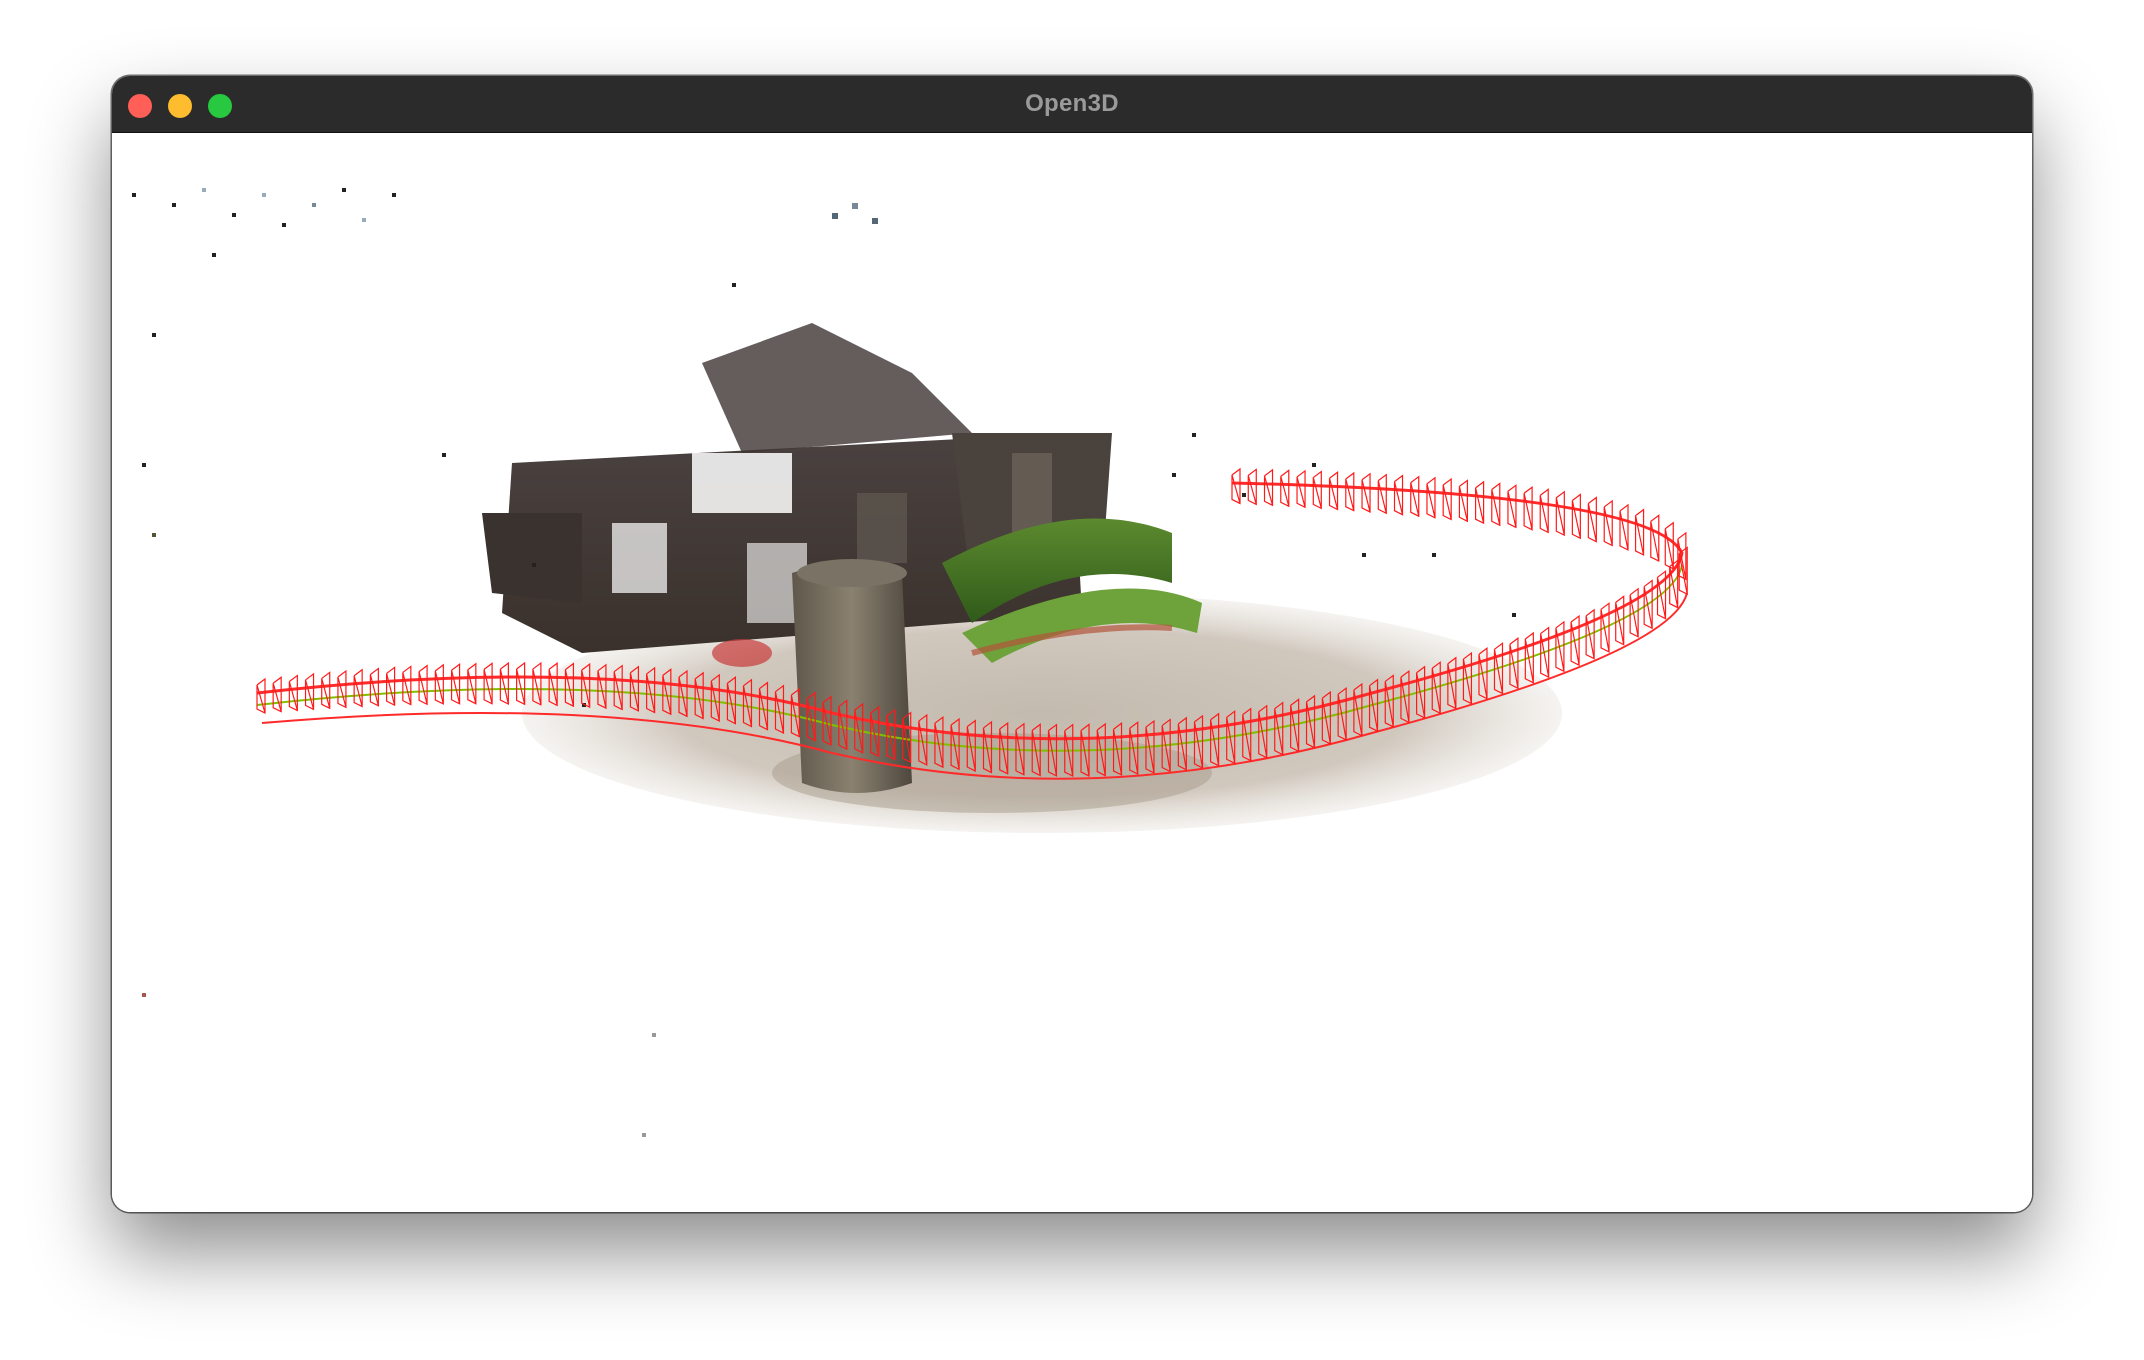 The image size is (2144, 1360). What do you see at coordinates (742, 653) in the screenshot?
I see `flowers-point-cloud` at bounding box center [742, 653].